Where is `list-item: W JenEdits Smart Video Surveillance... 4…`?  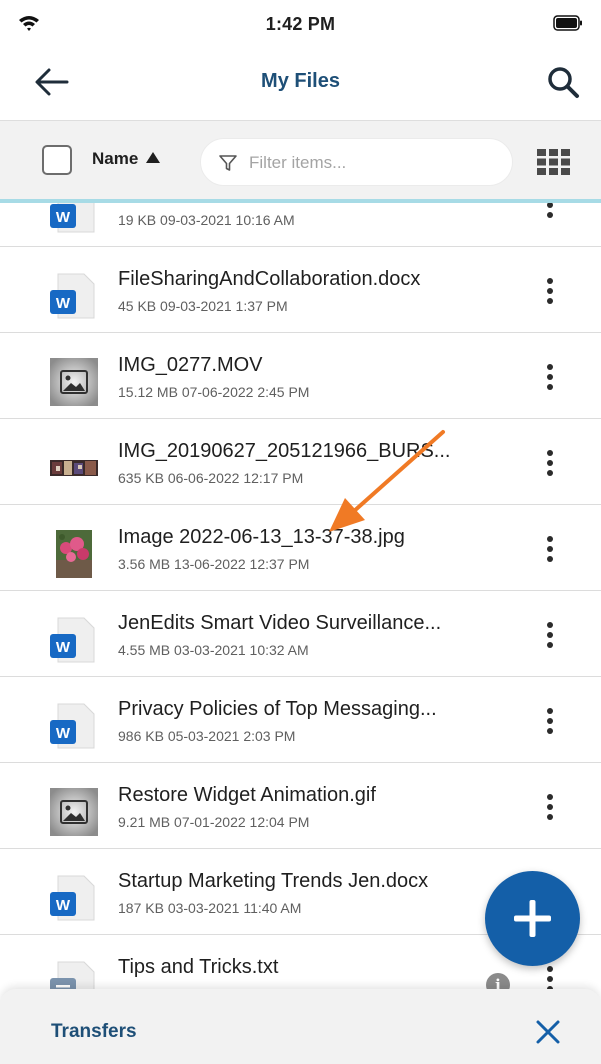 list-item: W JenEdits Smart Video Surveillance... 4… is located at coordinates (300, 634).